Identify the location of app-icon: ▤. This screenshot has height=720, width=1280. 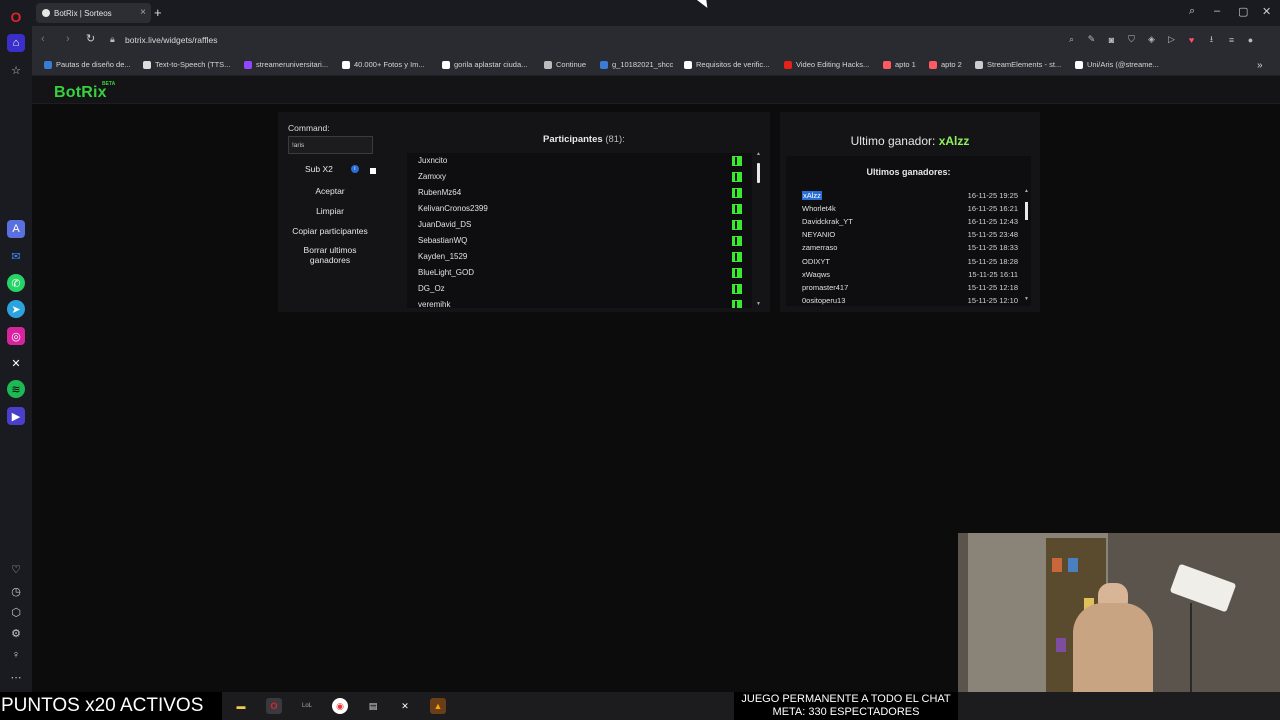
(373, 706).